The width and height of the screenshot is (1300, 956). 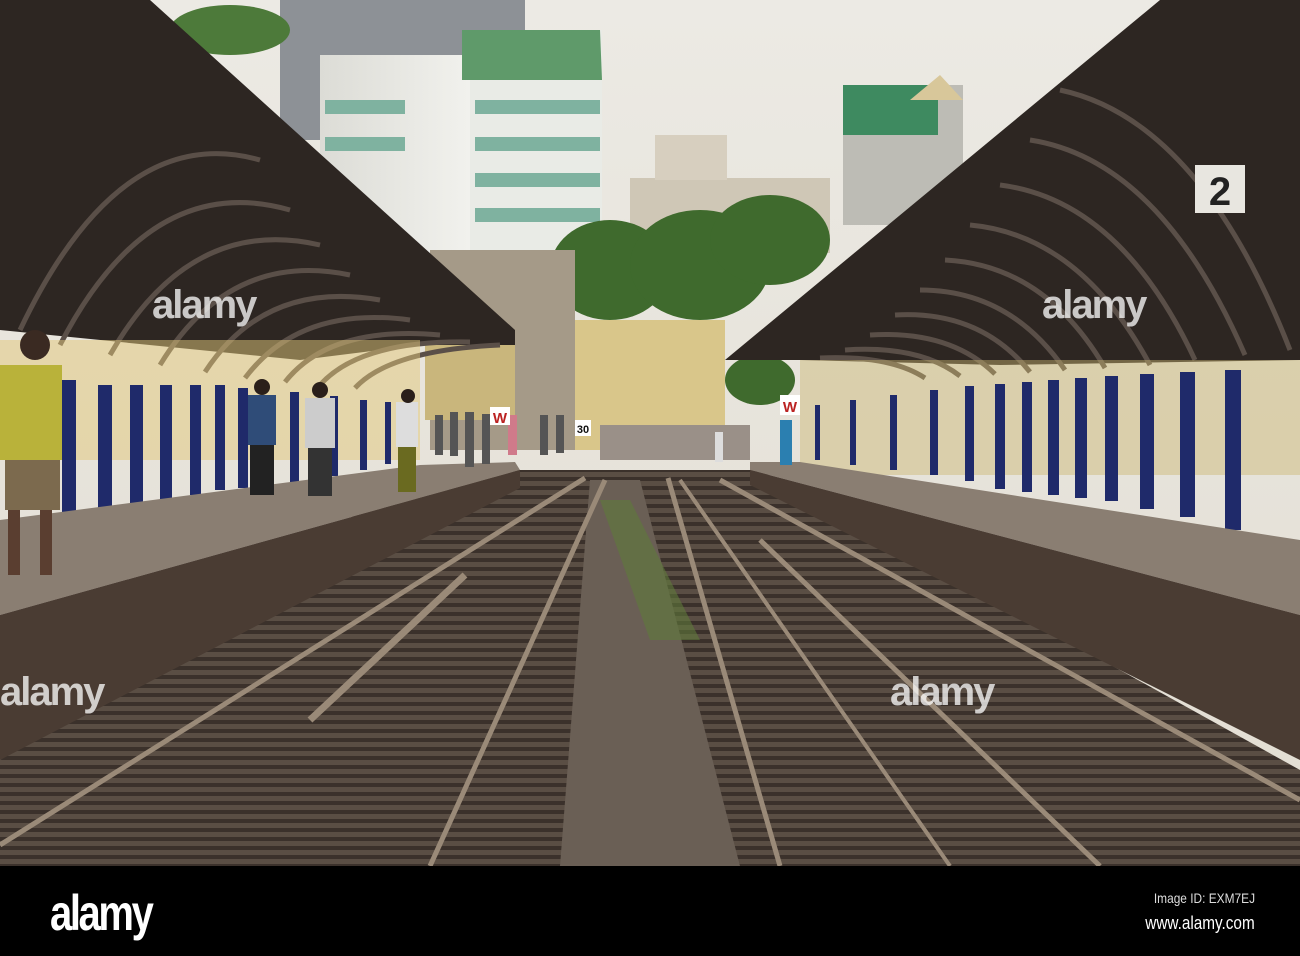 What do you see at coordinates (1200, 923) in the screenshot?
I see `site-url-link: www.alamy.com` at bounding box center [1200, 923].